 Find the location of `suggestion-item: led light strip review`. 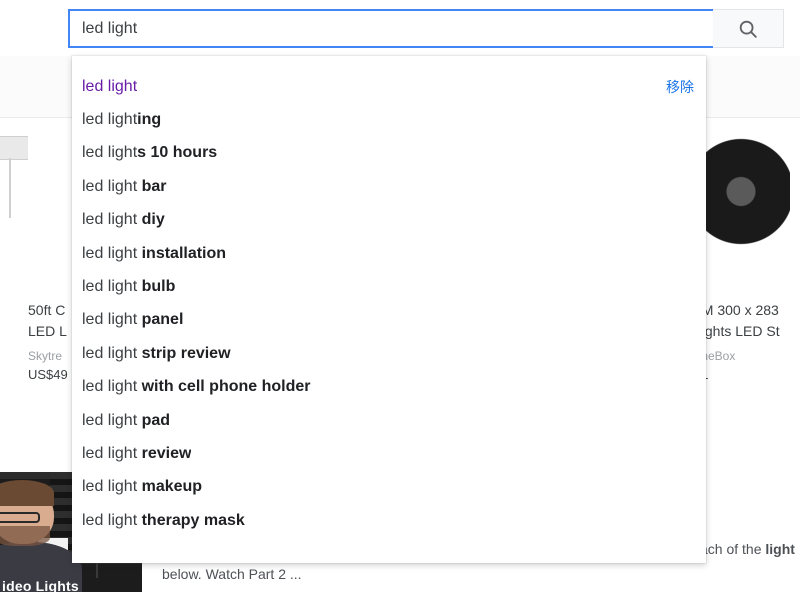

suggestion-item: led light strip review is located at coordinates (389, 353).